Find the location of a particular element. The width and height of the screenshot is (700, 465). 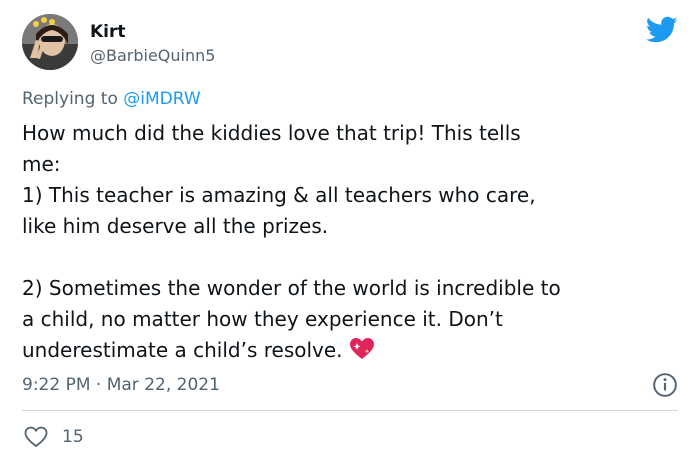

replying-to-line: Replying to @iMDRW is located at coordinates (111, 99).